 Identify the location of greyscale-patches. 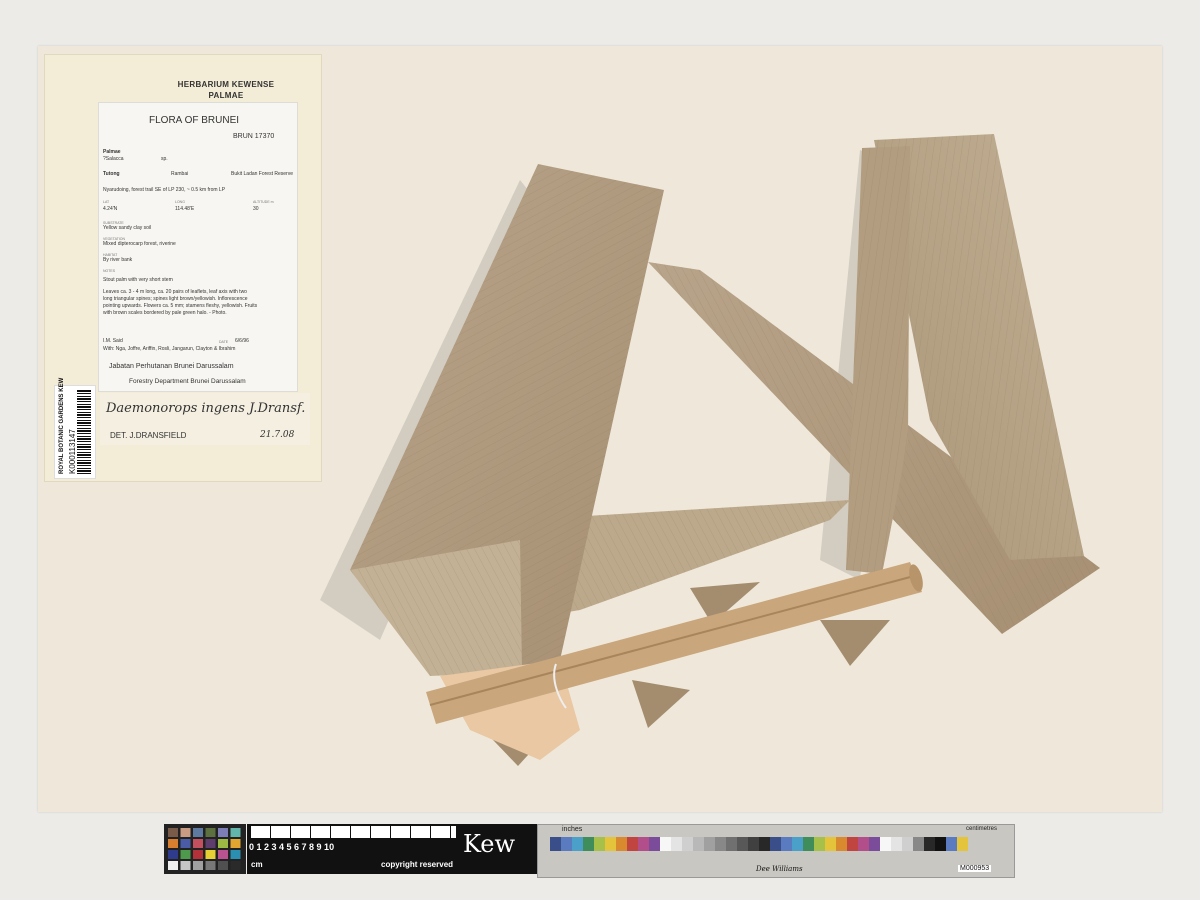
(759, 844).